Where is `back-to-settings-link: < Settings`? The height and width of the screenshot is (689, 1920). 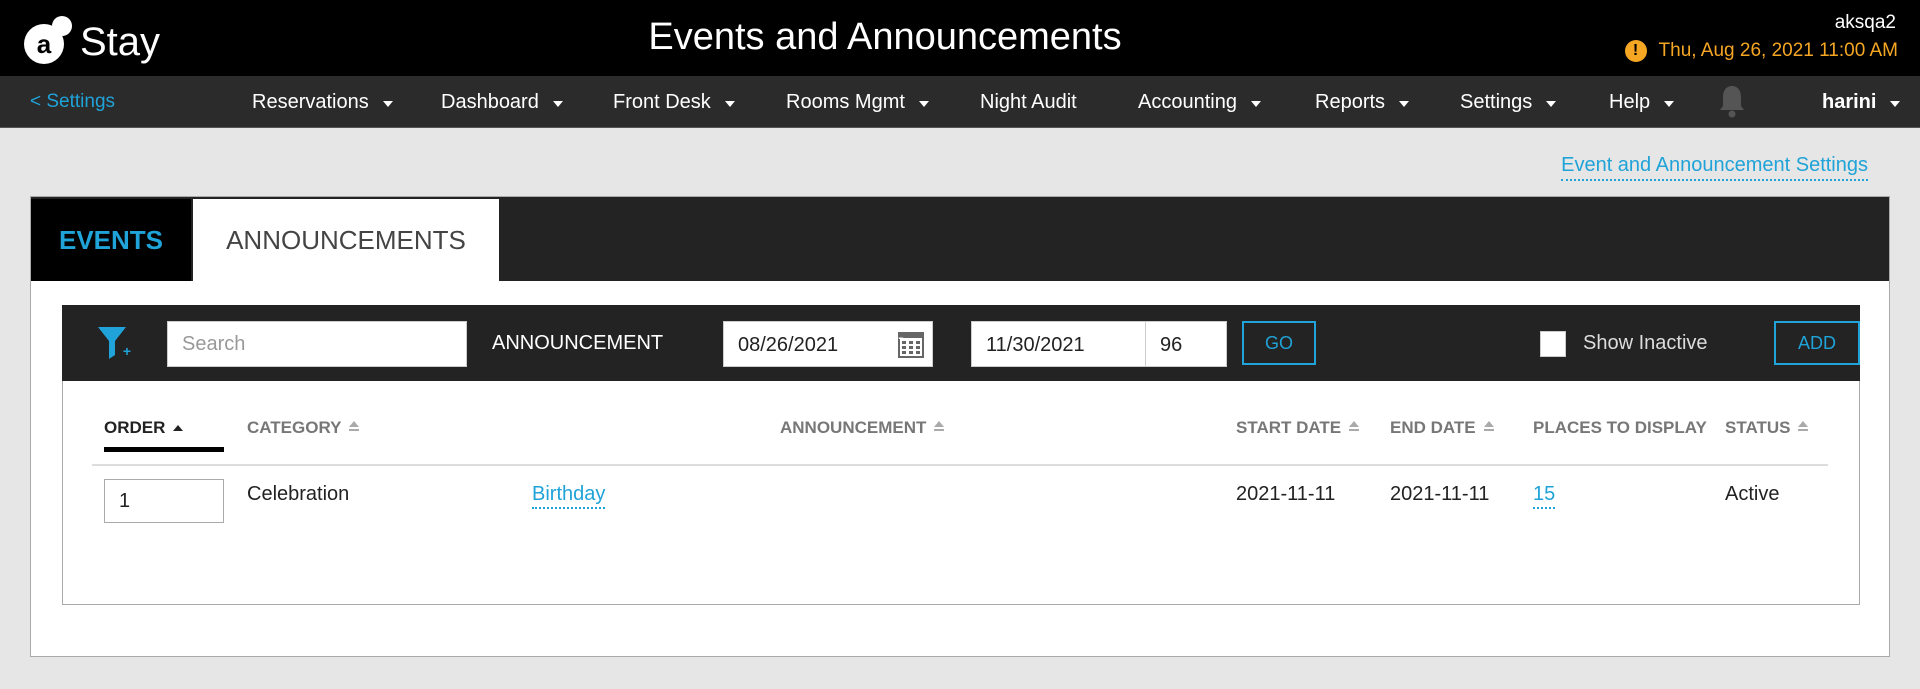
back-to-settings-link: < Settings is located at coordinates (72, 102).